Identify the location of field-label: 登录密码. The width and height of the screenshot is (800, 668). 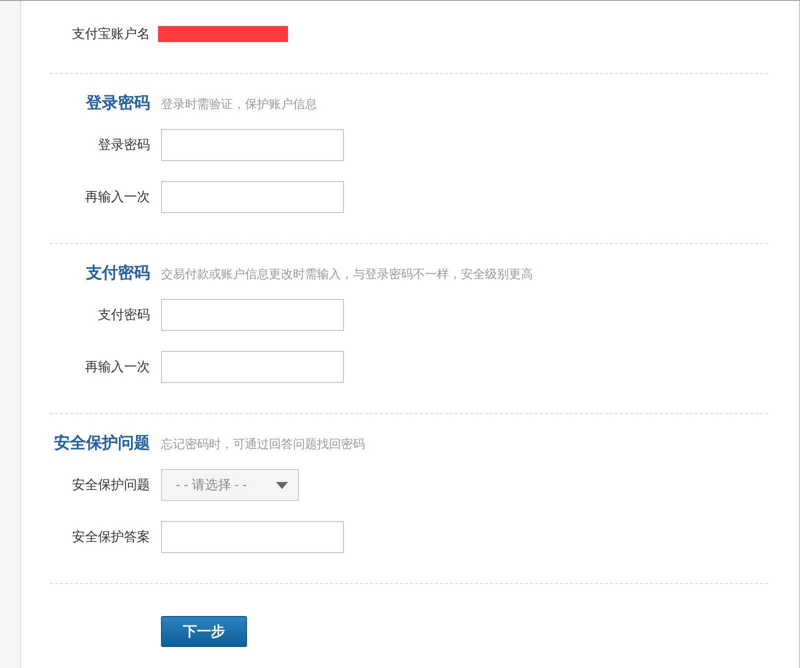
(123, 145).